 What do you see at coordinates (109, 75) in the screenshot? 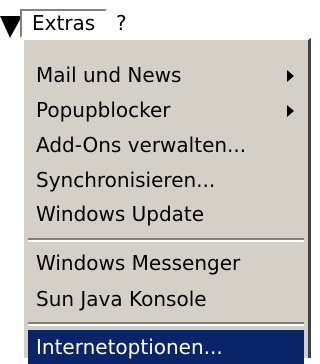
I see `menu-item-label: Mail und News` at bounding box center [109, 75].